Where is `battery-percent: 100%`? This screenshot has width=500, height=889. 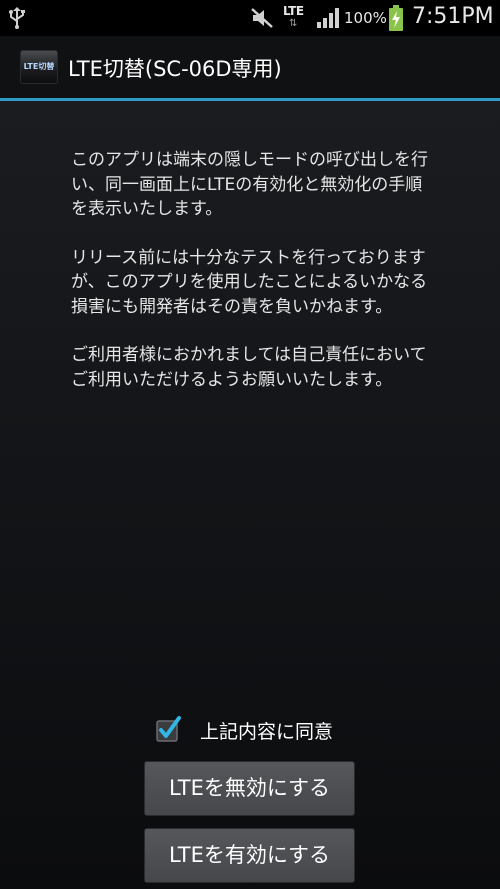 battery-percent: 100% is located at coordinates (365, 18).